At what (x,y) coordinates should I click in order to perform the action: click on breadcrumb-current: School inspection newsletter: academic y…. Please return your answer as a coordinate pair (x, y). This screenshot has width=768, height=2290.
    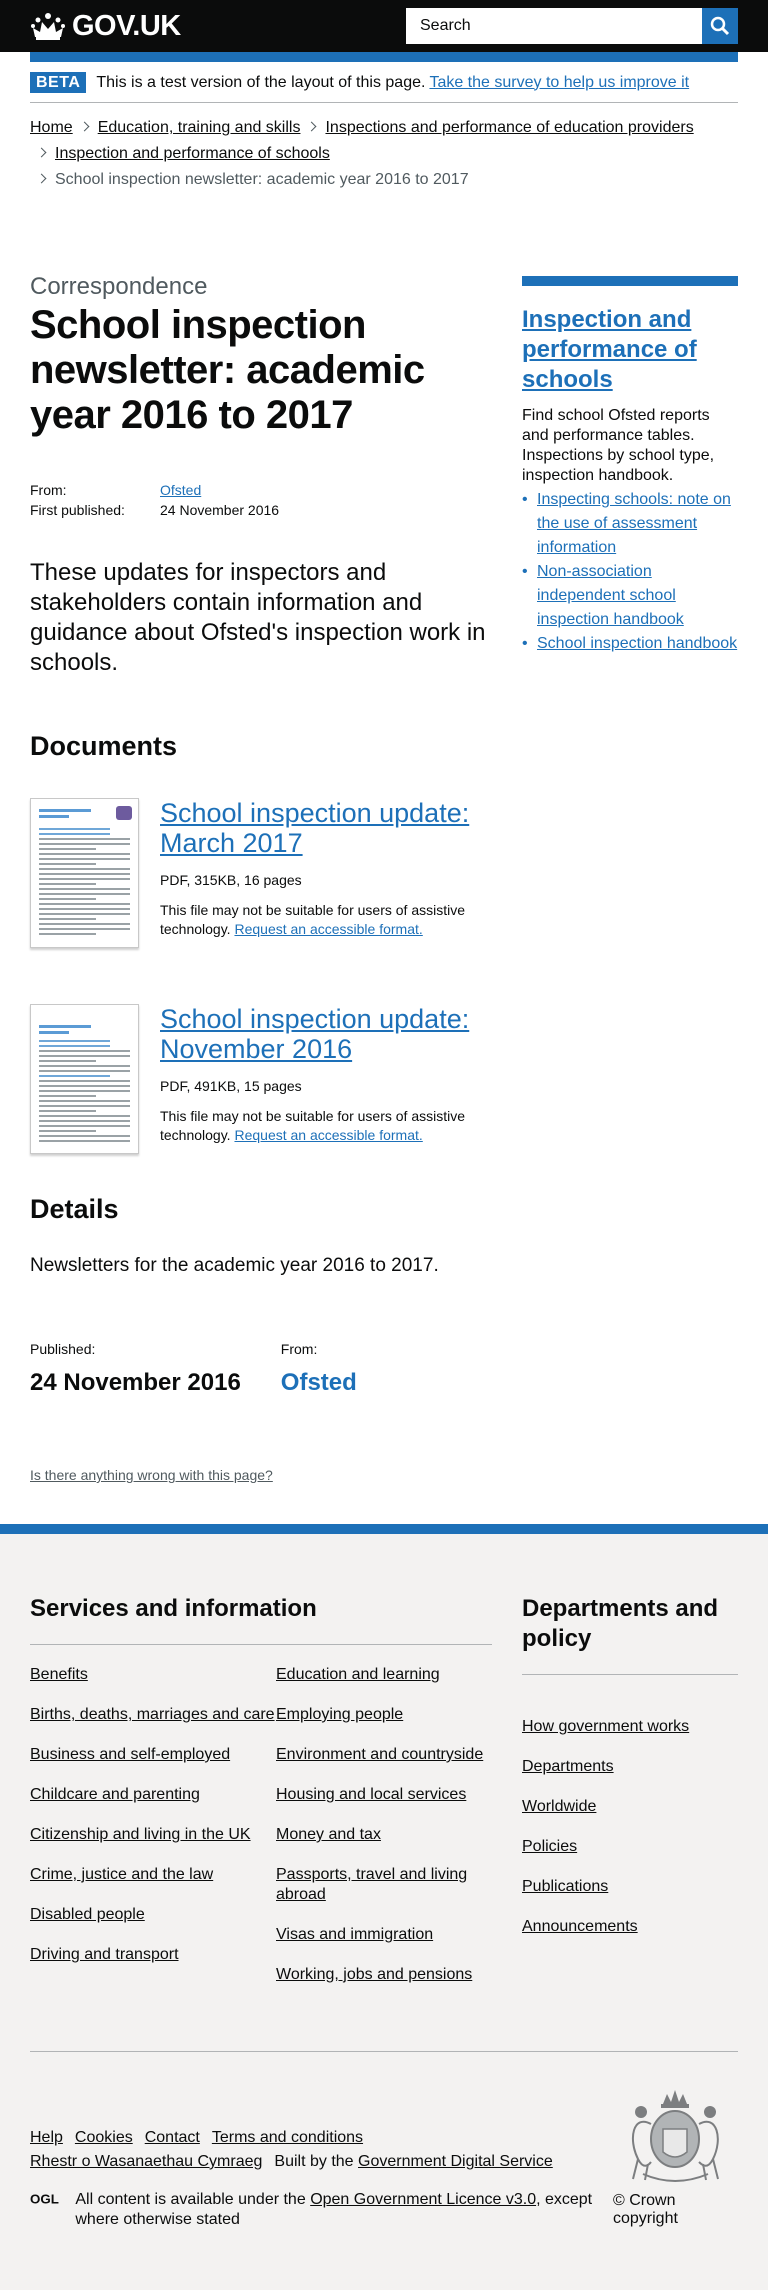
    Looking at the image, I should click on (262, 179).